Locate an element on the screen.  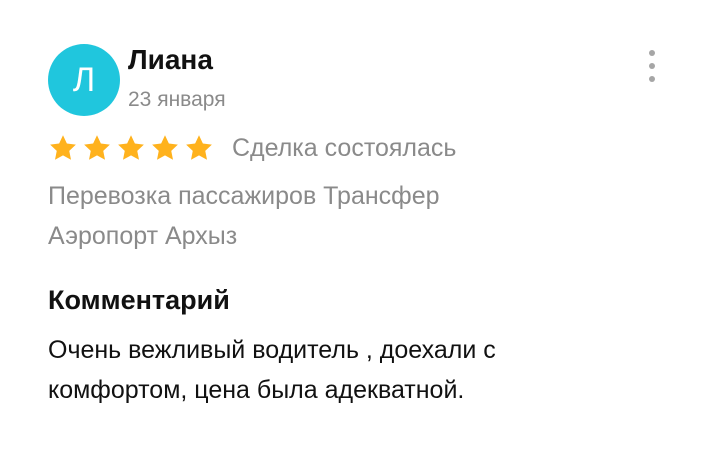
more-vertical-icon is located at coordinates (652, 53).